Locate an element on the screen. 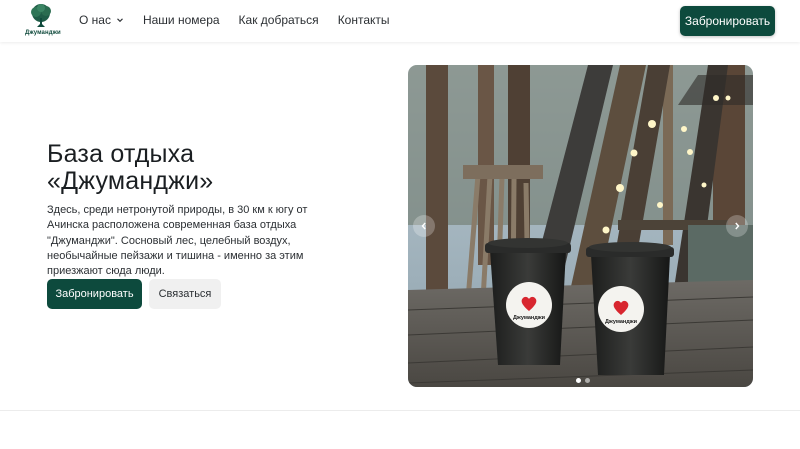 This screenshot has height=449, width=800. nav-item-label: Как добраться is located at coordinates (278, 20).